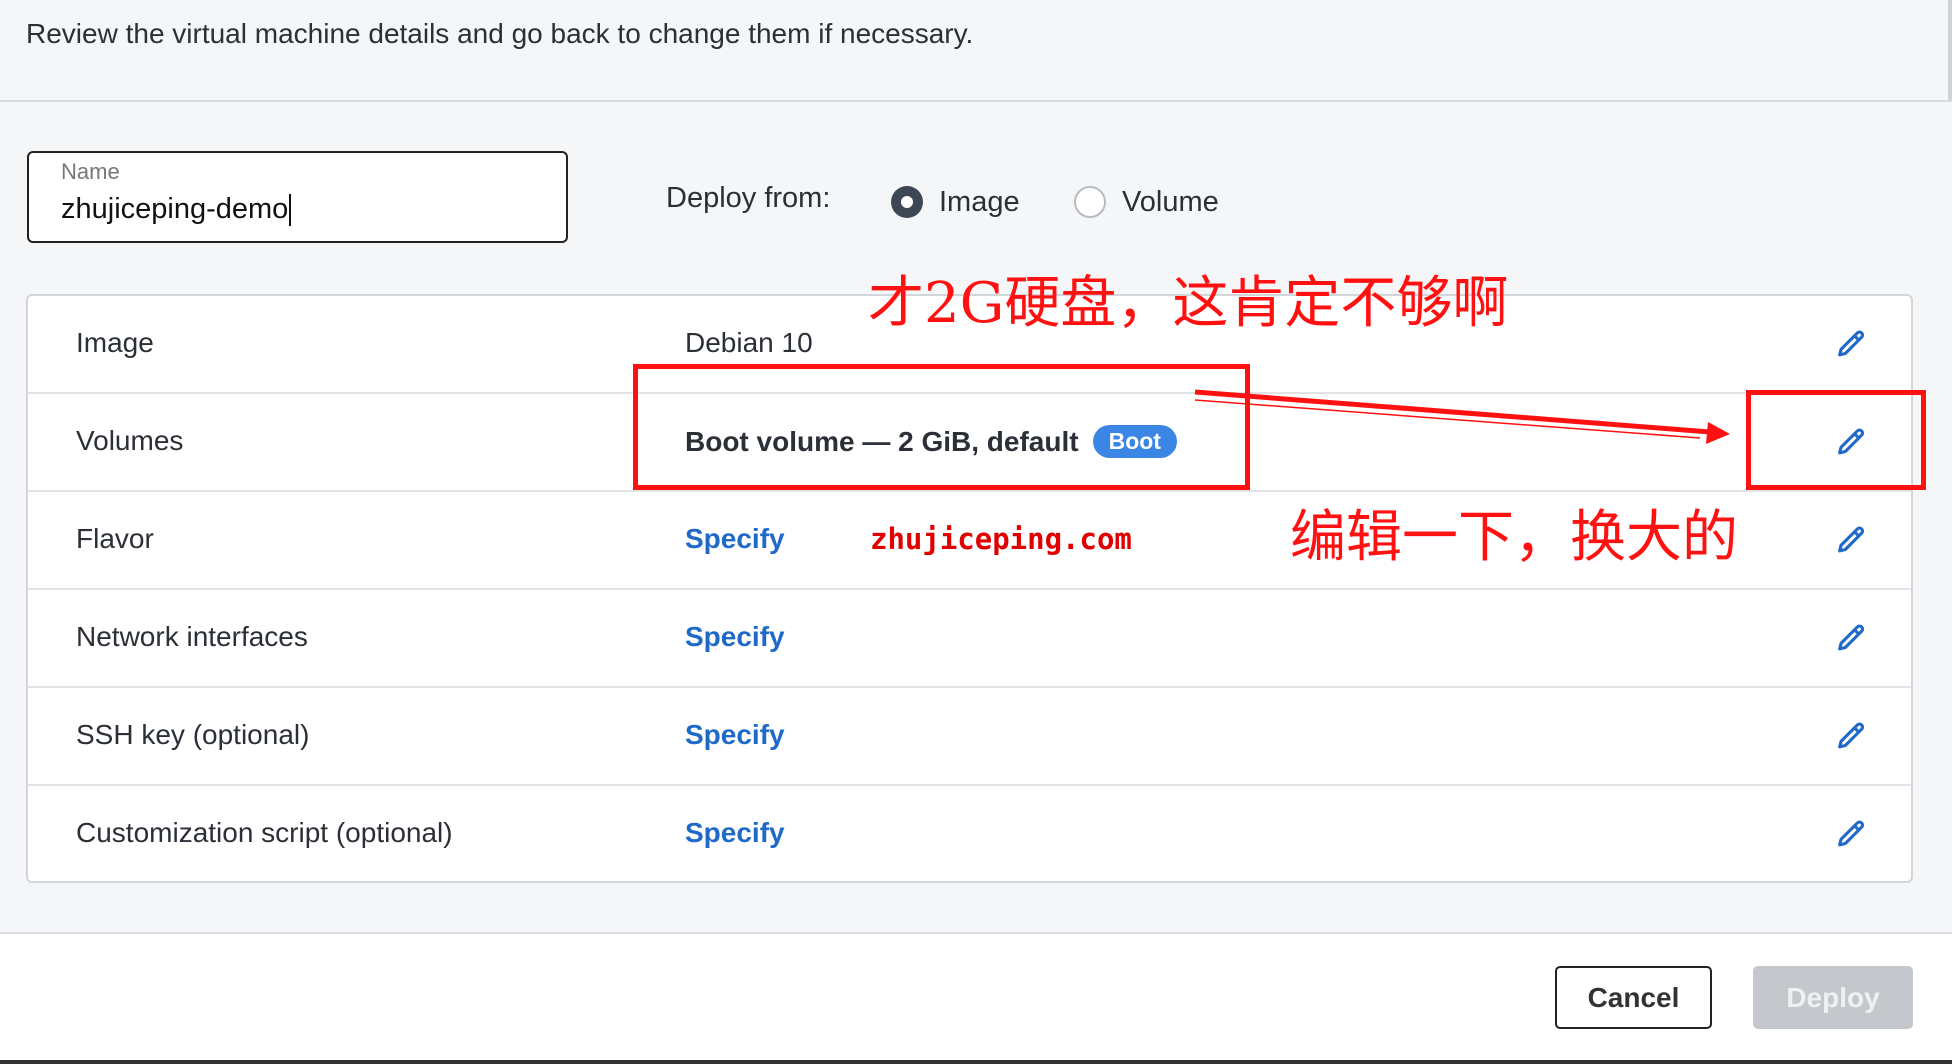  What do you see at coordinates (1188, 303) in the screenshot?
I see `annotation-note-capacity: 才2G硬盘，这肯定不够啊` at bounding box center [1188, 303].